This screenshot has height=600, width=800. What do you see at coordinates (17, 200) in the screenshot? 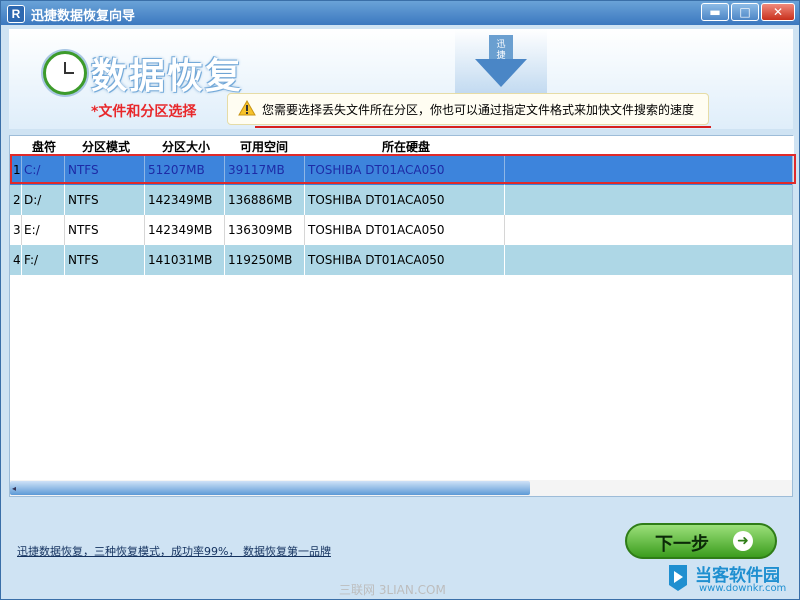
I see `row-index: 2` at bounding box center [17, 200].